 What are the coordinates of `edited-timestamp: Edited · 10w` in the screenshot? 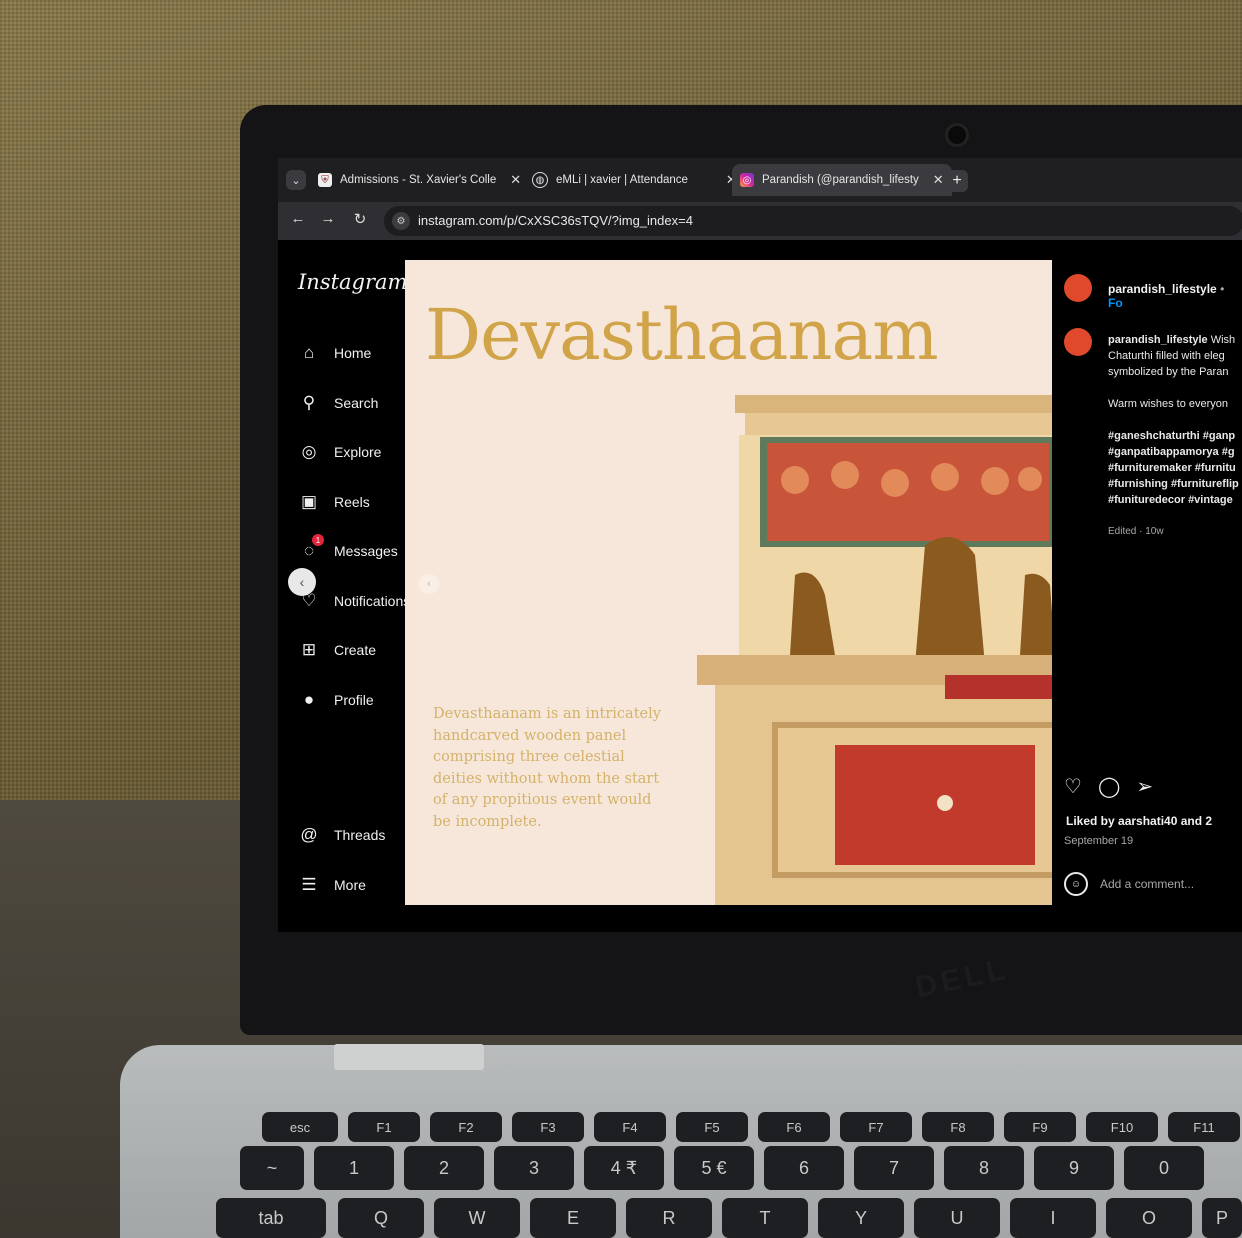 It's located at (1136, 531).